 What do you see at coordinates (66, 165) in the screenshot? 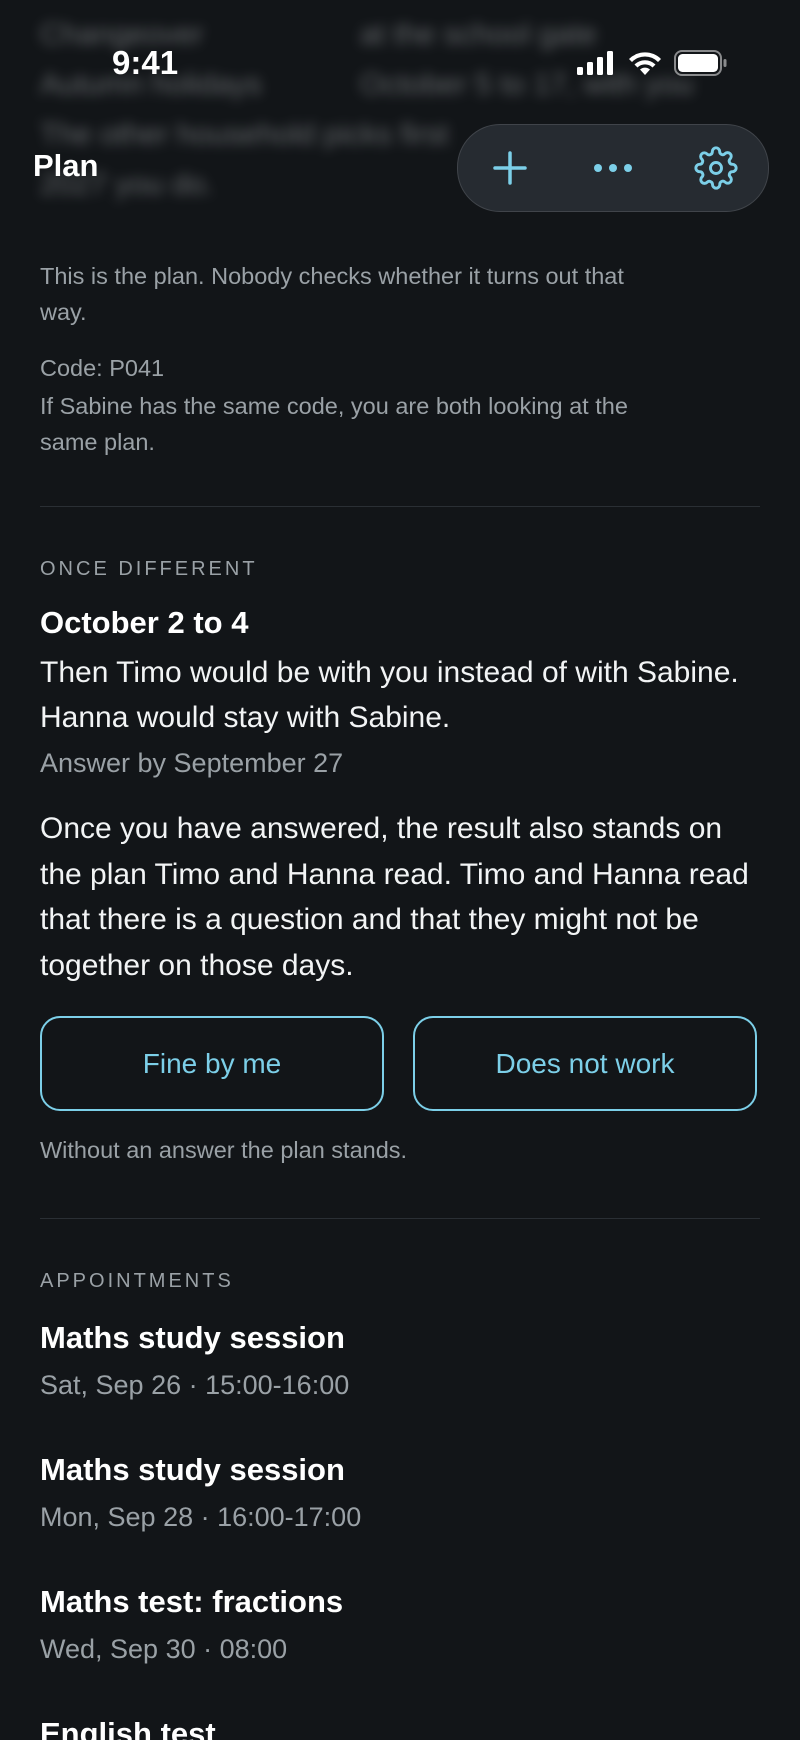
I see `page-title: Plan` at bounding box center [66, 165].